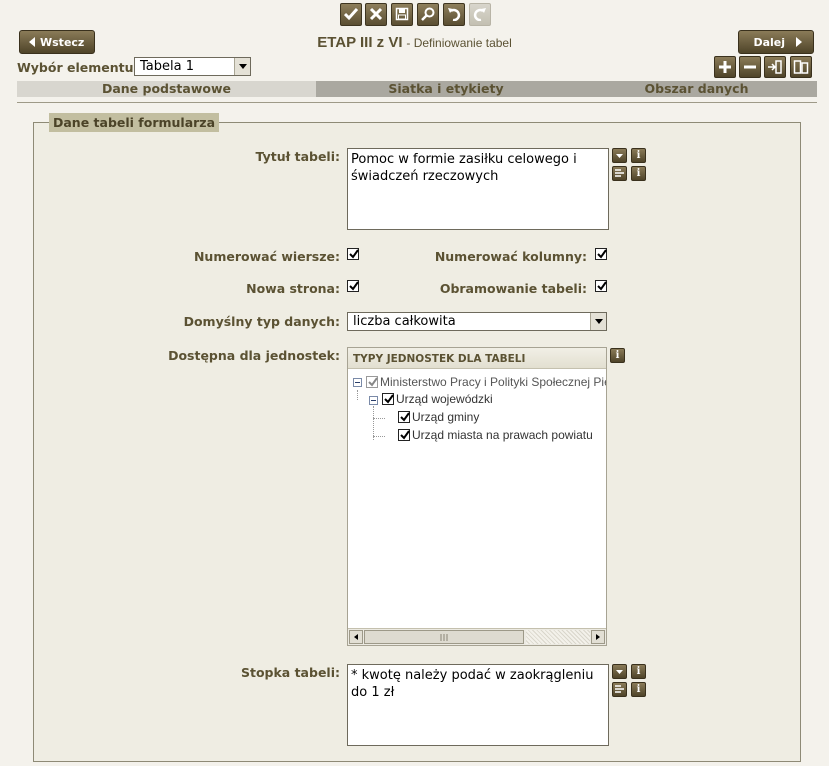 This screenshot has height=766, width=829. I want to click on title-label: Tytuł tabeli:, so click(297, 156).